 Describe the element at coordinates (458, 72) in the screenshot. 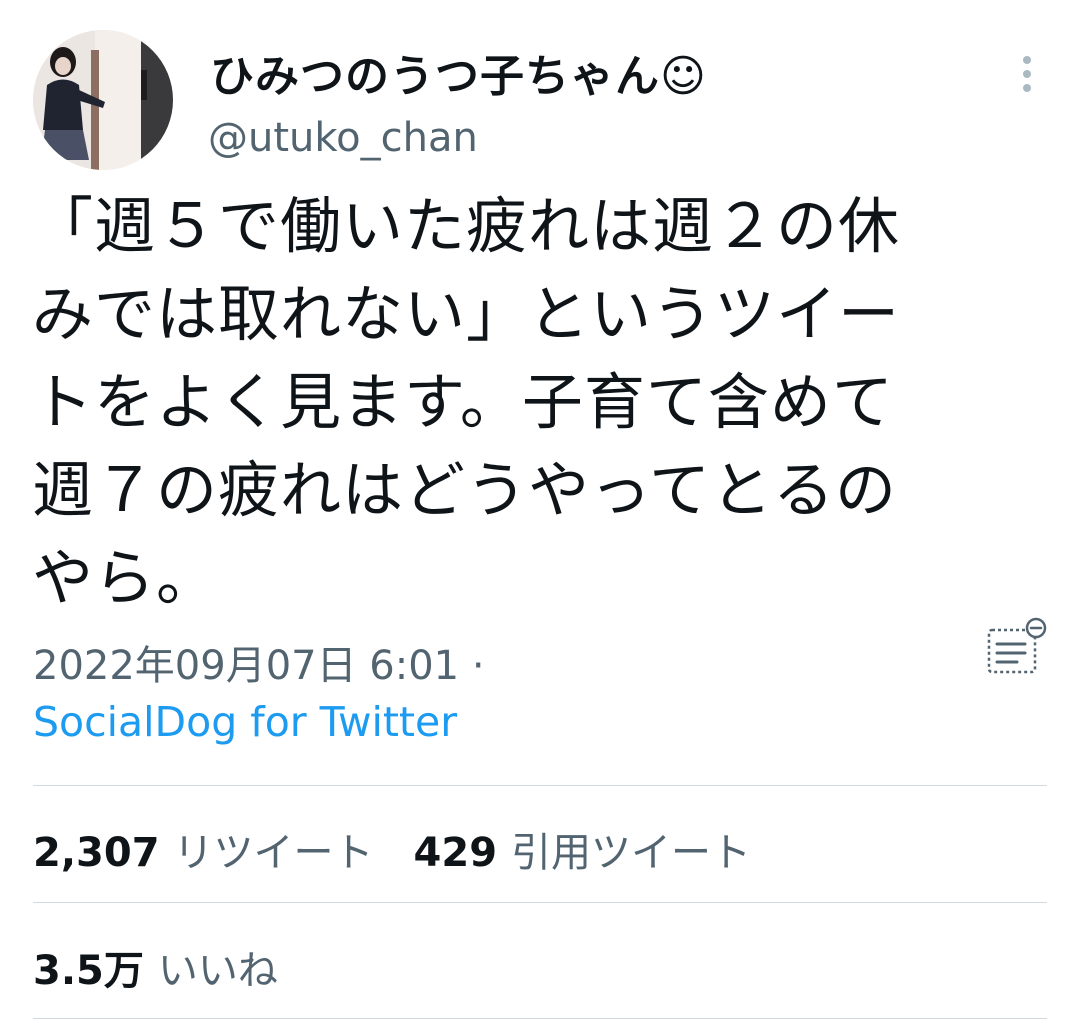

I see `display-name: ひみつのうつ子ちゃん☺` at that location.